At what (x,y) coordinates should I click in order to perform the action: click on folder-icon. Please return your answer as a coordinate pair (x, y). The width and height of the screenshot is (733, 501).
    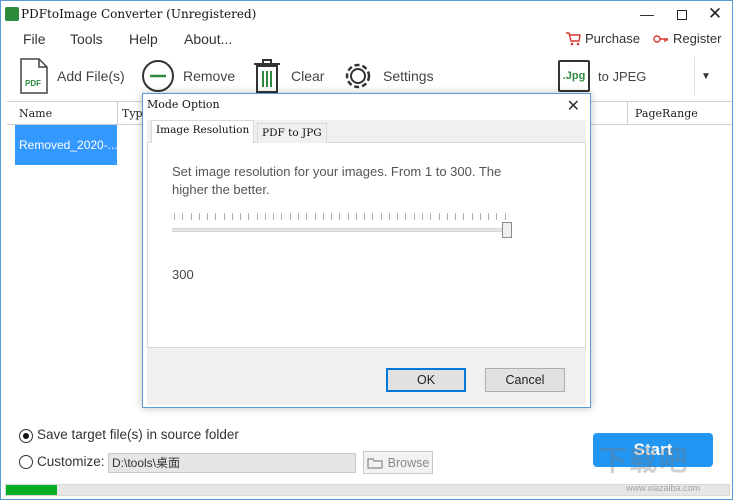
    Looking at the image, I should click on (375, 463).